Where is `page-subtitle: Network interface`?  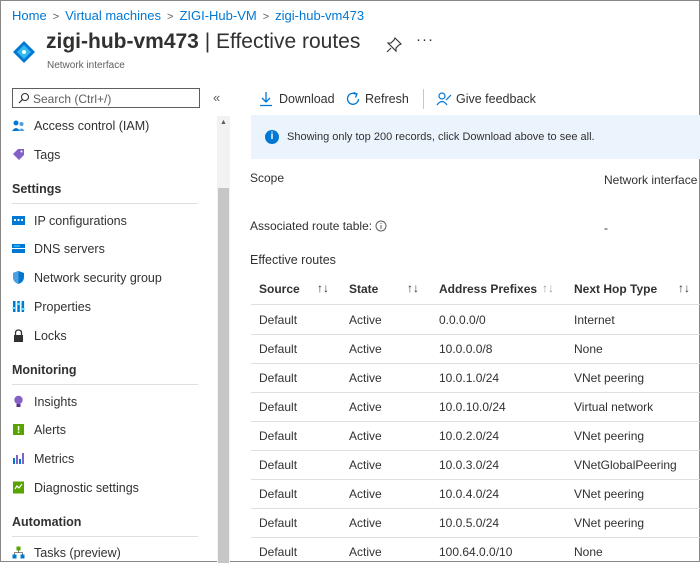
page-subtitle: Network interface is located at coordinates (86, 65).